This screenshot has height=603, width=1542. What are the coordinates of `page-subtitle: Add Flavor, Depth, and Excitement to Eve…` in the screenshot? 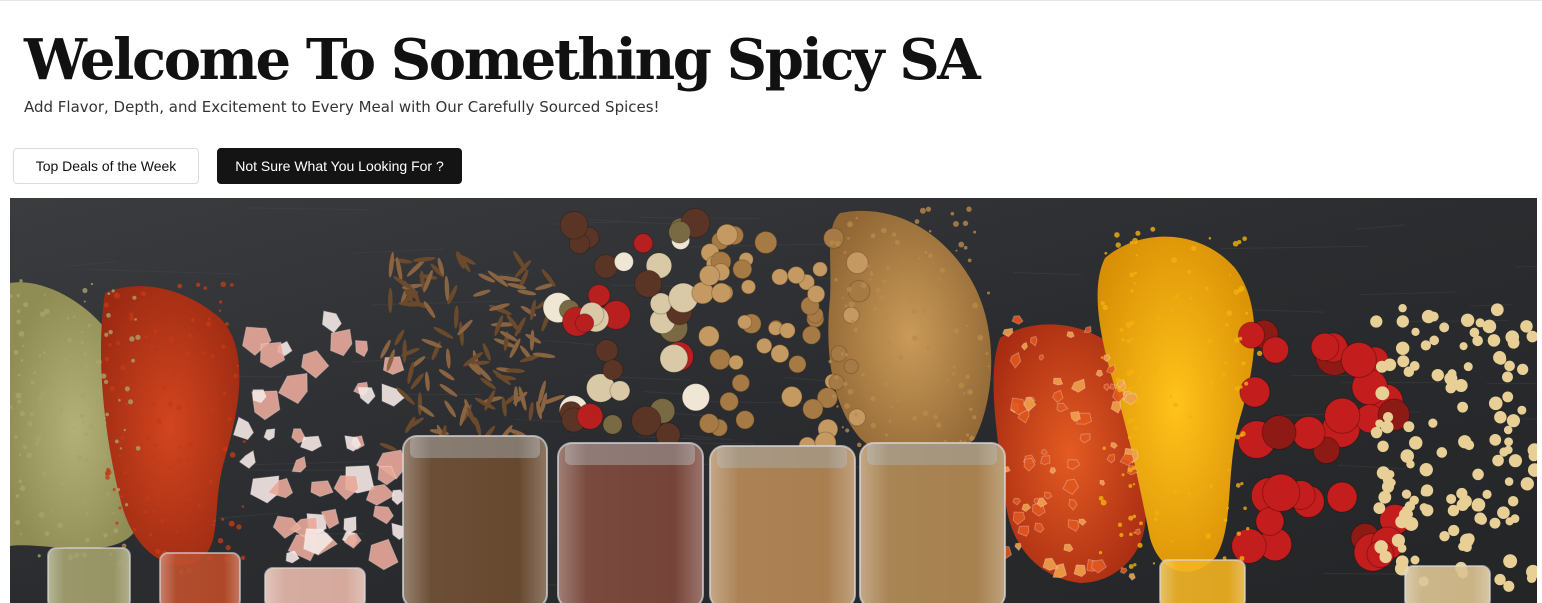 It's located at (342, 107).